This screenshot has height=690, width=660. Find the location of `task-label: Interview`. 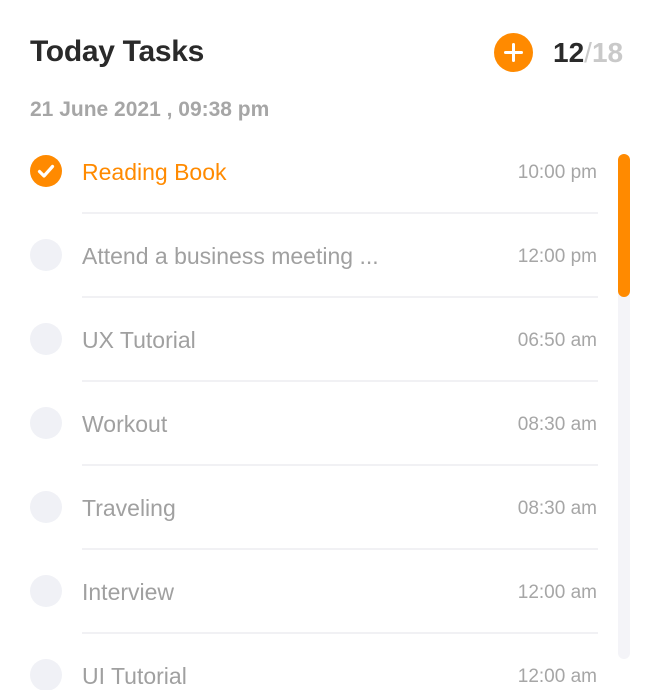

task-label: Interview is located at coordinates (128, 592).